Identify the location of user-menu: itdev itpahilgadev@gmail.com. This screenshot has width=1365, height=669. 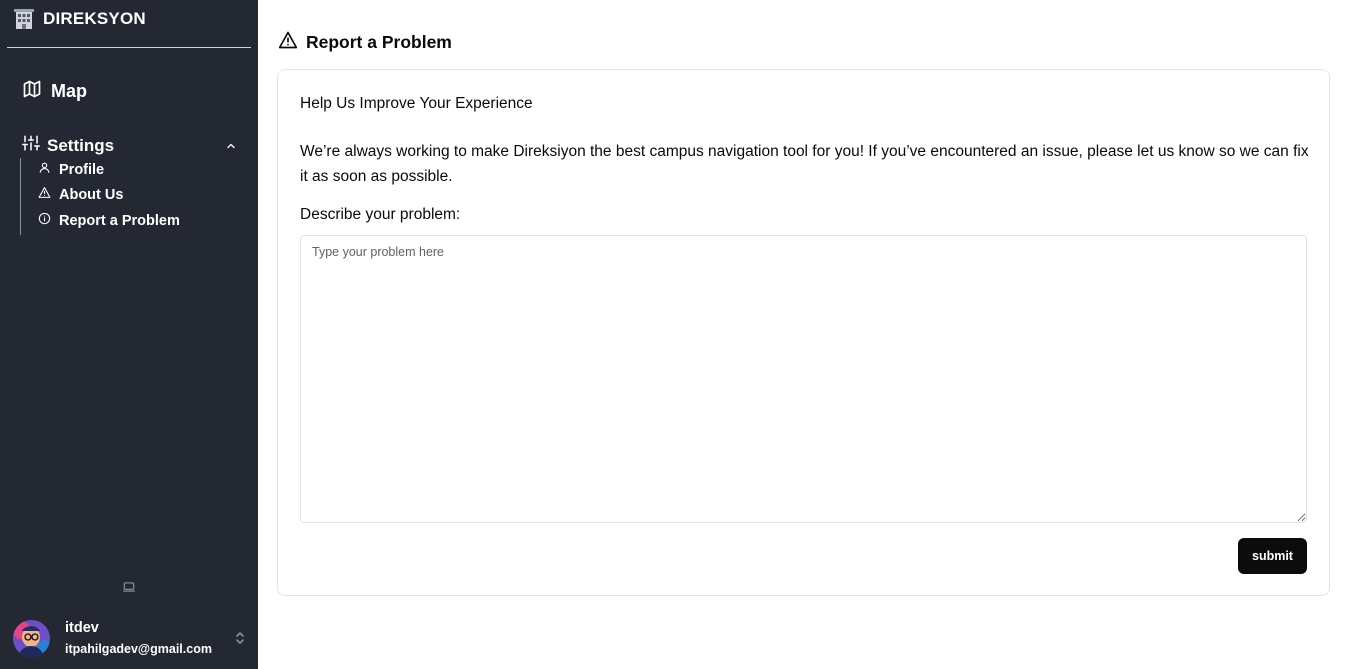
(129, 638).